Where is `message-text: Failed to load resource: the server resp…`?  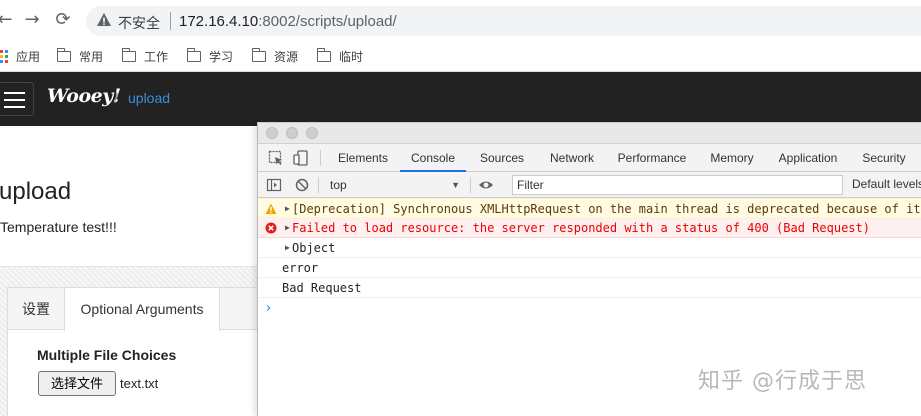 message-text: Failed to load resource: the server resp… is located at coordinates (581, 228).